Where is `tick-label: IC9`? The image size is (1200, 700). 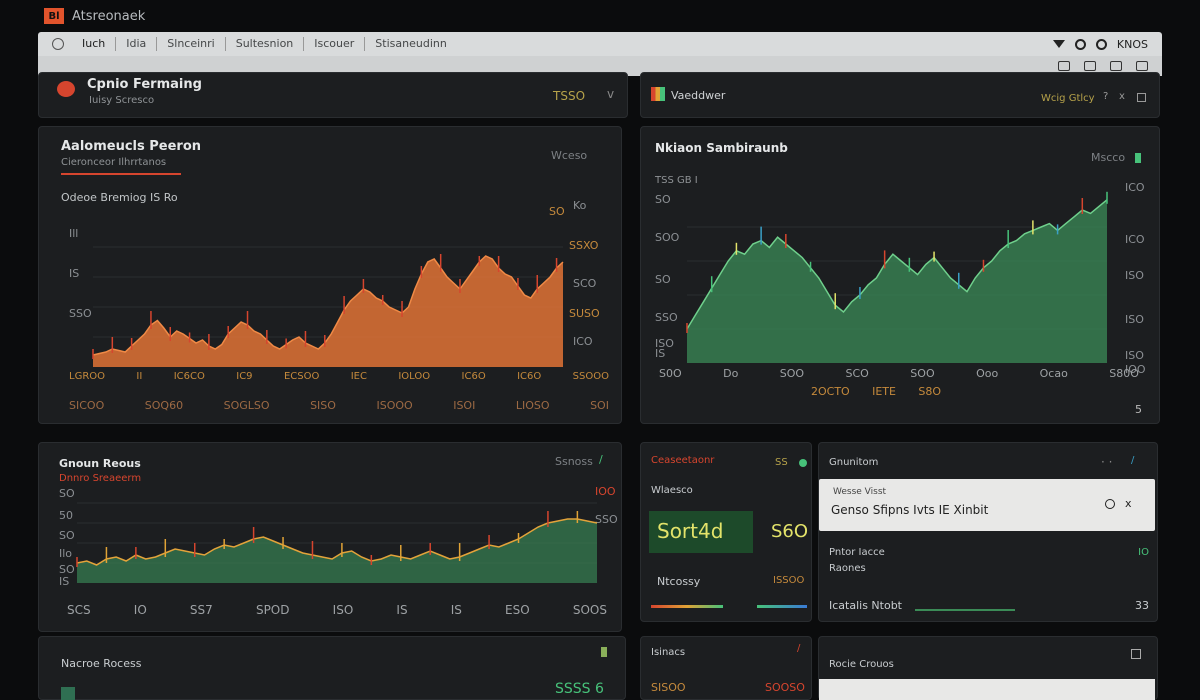 tick-label: IC9 is located at coordinates (244, 376).